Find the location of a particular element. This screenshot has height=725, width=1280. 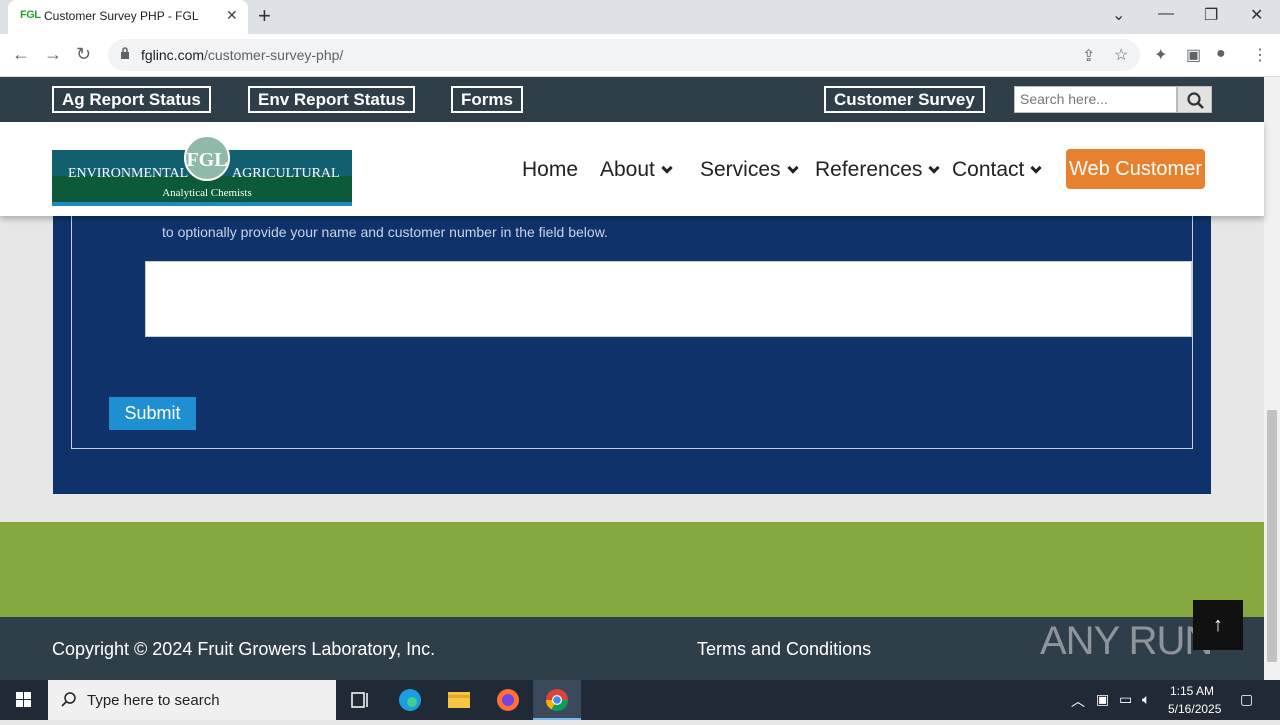

new-tab-icon: + is located at coordinates (264, 16).